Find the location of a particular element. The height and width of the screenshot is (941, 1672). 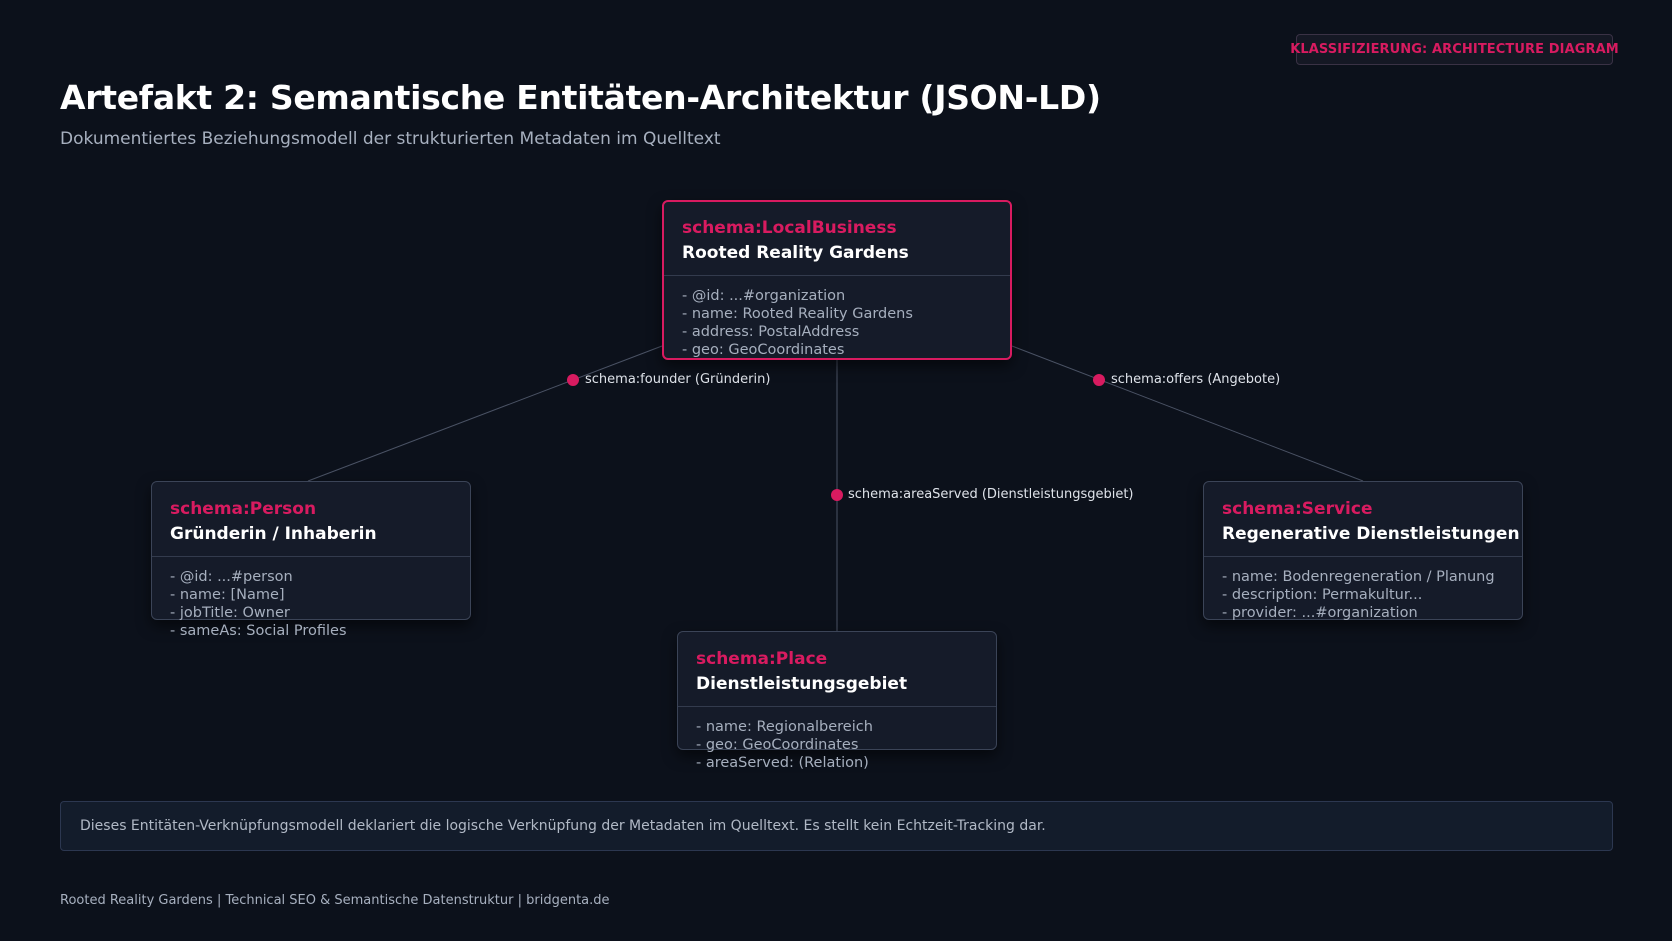

entity-header: schema:Person Gründerin / Inhaberin is located at coordinates (311, 519).